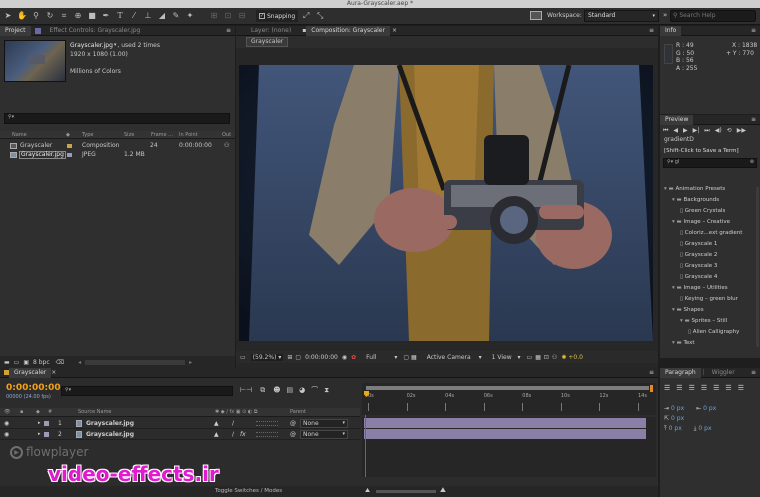 The width and height of the screenshot is (760, 497). Describe the element at coordinates (188, 135) in the screenshot. I see `col-inpoint: In Point` at that location.